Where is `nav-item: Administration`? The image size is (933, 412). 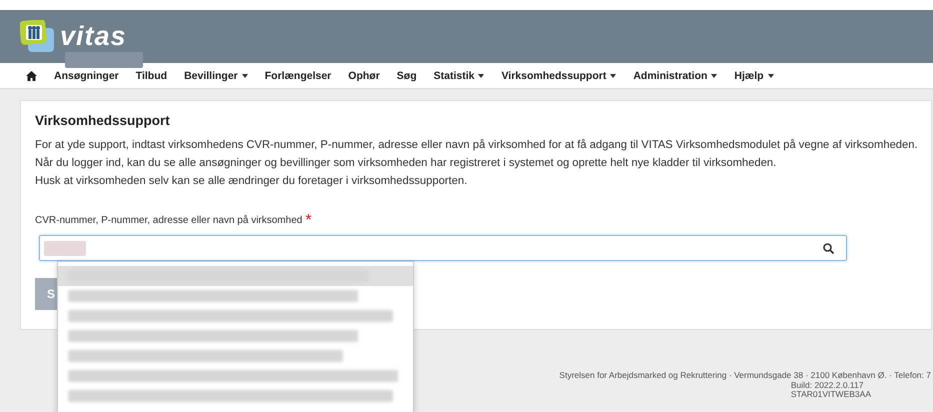
nav-item: Administration is located at coordinates (675, 76).